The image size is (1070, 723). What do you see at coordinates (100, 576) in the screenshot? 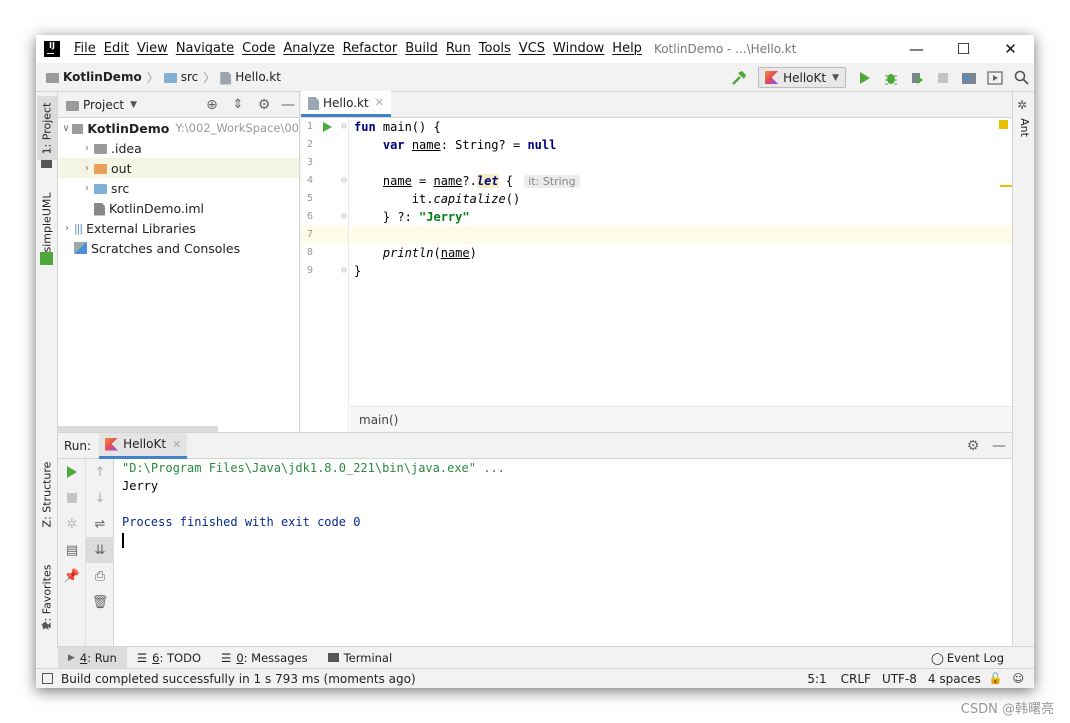
I see `print-icon: ⎙` at bounding box center [100, 576].